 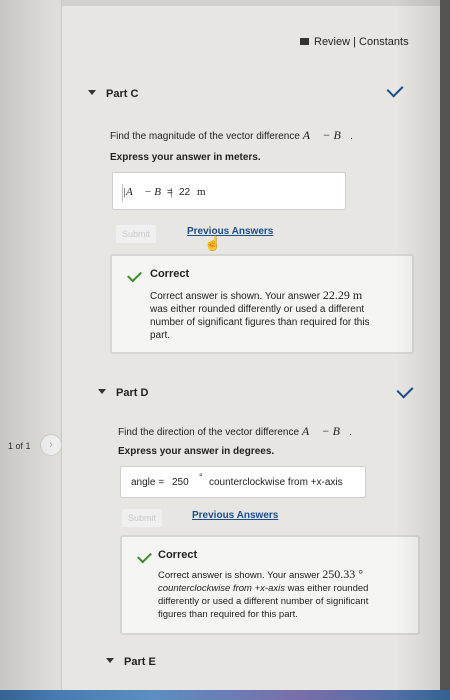 I want to click on part-d-submit-button: Submit, so click(x=142, y=518).